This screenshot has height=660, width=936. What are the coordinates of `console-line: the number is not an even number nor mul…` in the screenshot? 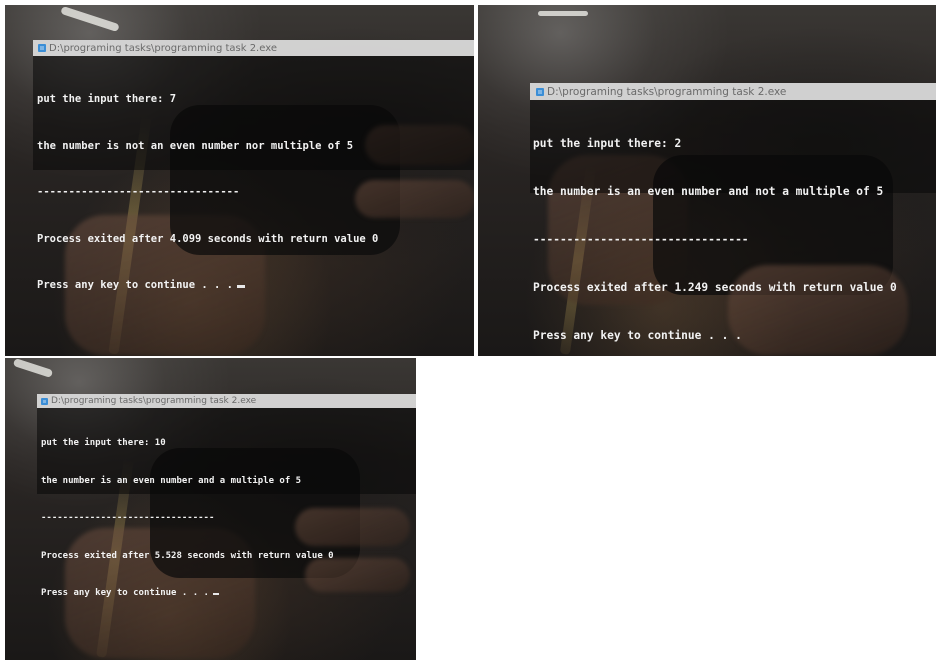 It's located at (195, 145).